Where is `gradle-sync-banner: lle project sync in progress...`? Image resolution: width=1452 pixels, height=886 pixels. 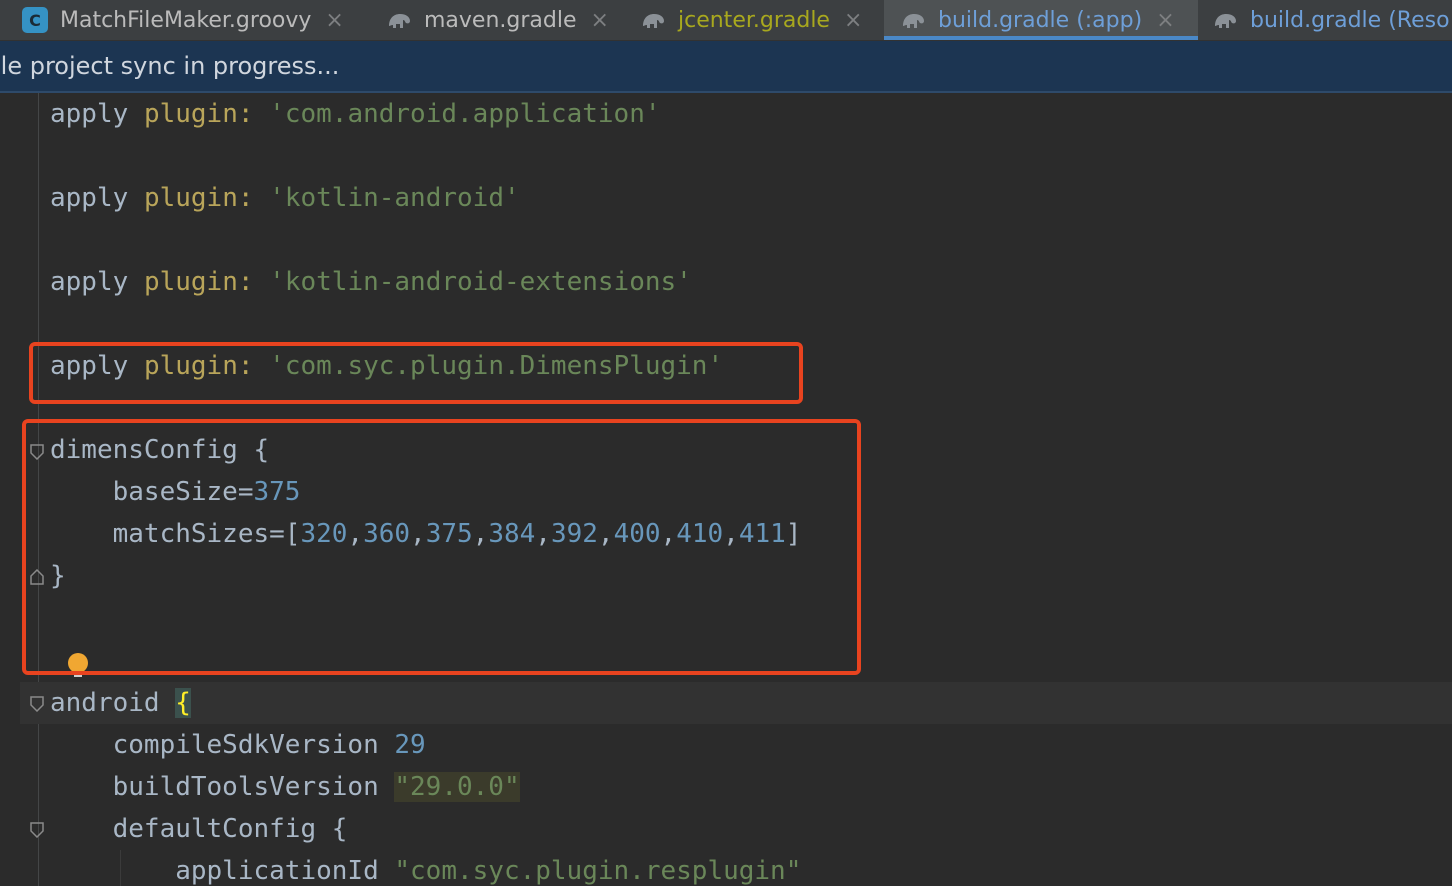 gradle-sync-banner: lle project sync in progress... is located at coordinates (726, 67).